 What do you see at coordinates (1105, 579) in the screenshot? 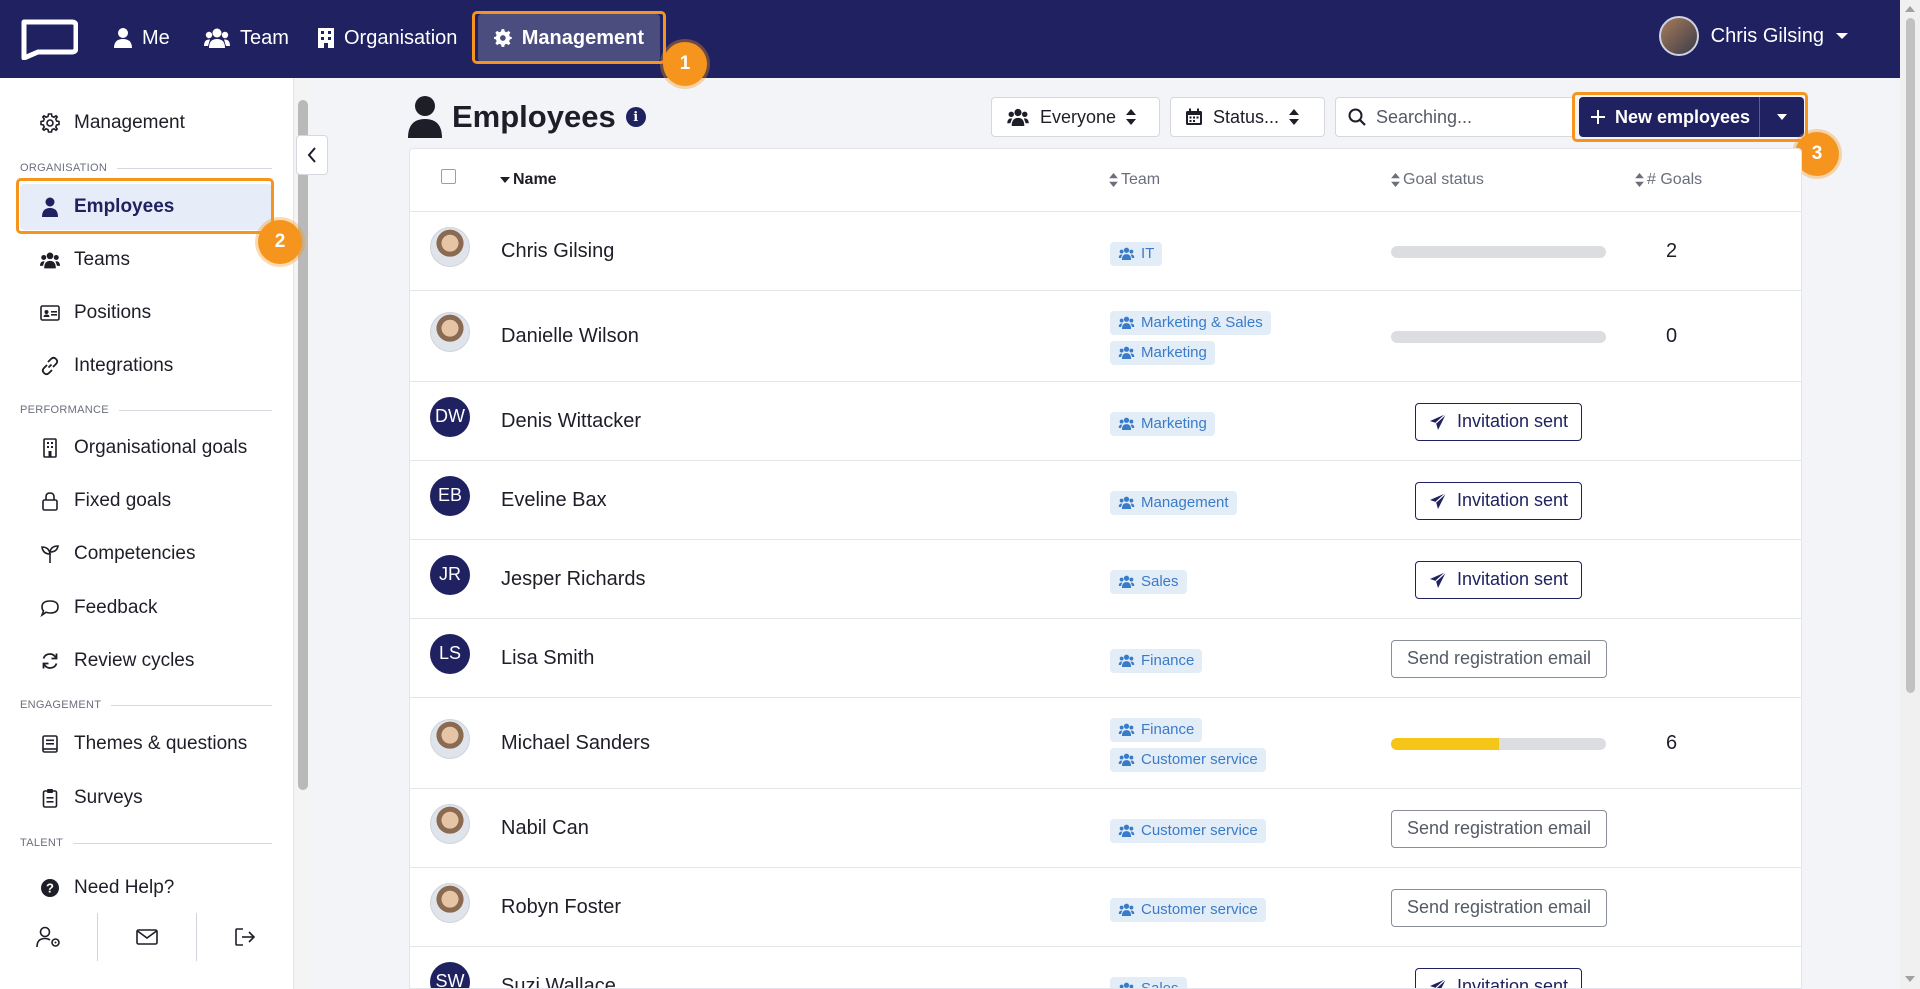
I see `table-row: JR Jesper Richards Sales Invitation sent` at bounding box center [1105, 579].